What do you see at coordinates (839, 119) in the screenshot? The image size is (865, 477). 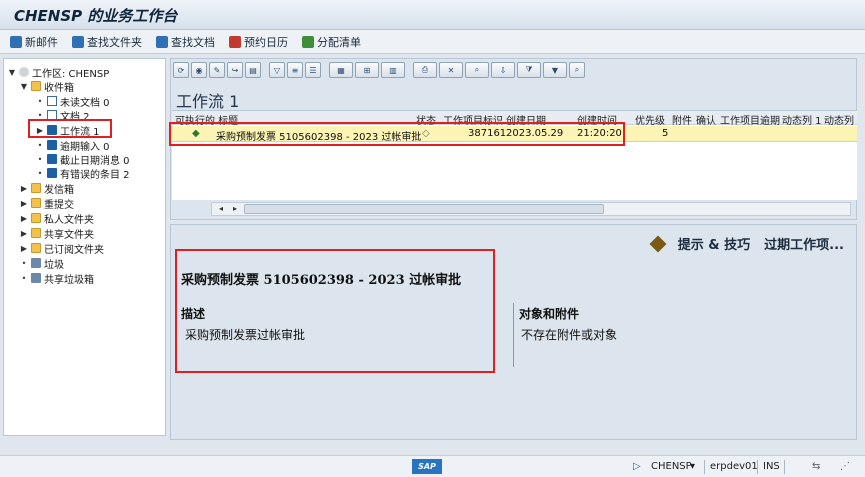 I see `col-dynamic-2: 动态列` at bounding box center [839, 119].